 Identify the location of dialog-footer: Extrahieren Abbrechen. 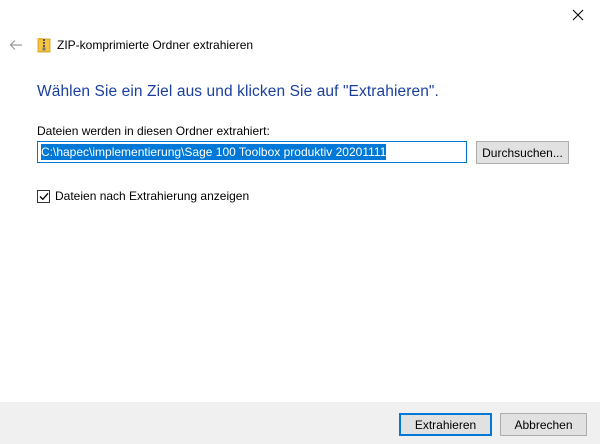
(300, 423).